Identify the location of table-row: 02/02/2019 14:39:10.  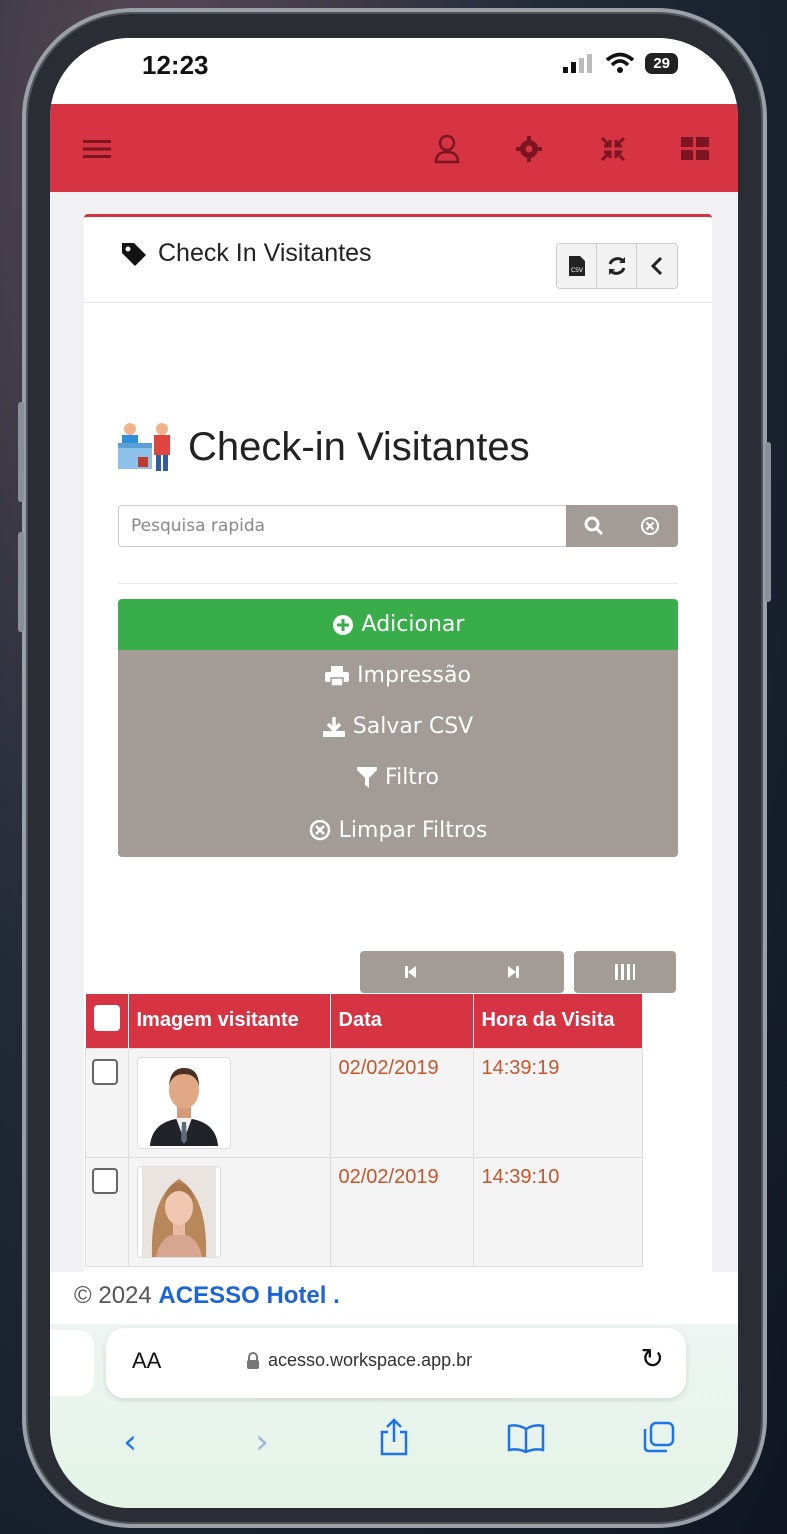
(364, 1211).